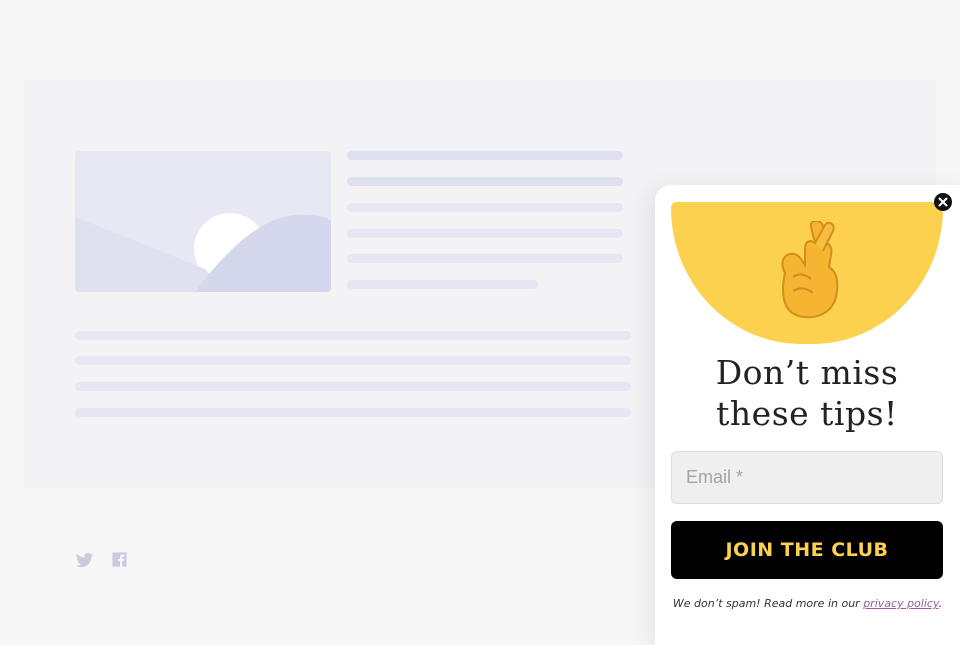  Describe the element at coordinates (203, 252) in the screenshot. I see `image-placeholder-icon` at that location.